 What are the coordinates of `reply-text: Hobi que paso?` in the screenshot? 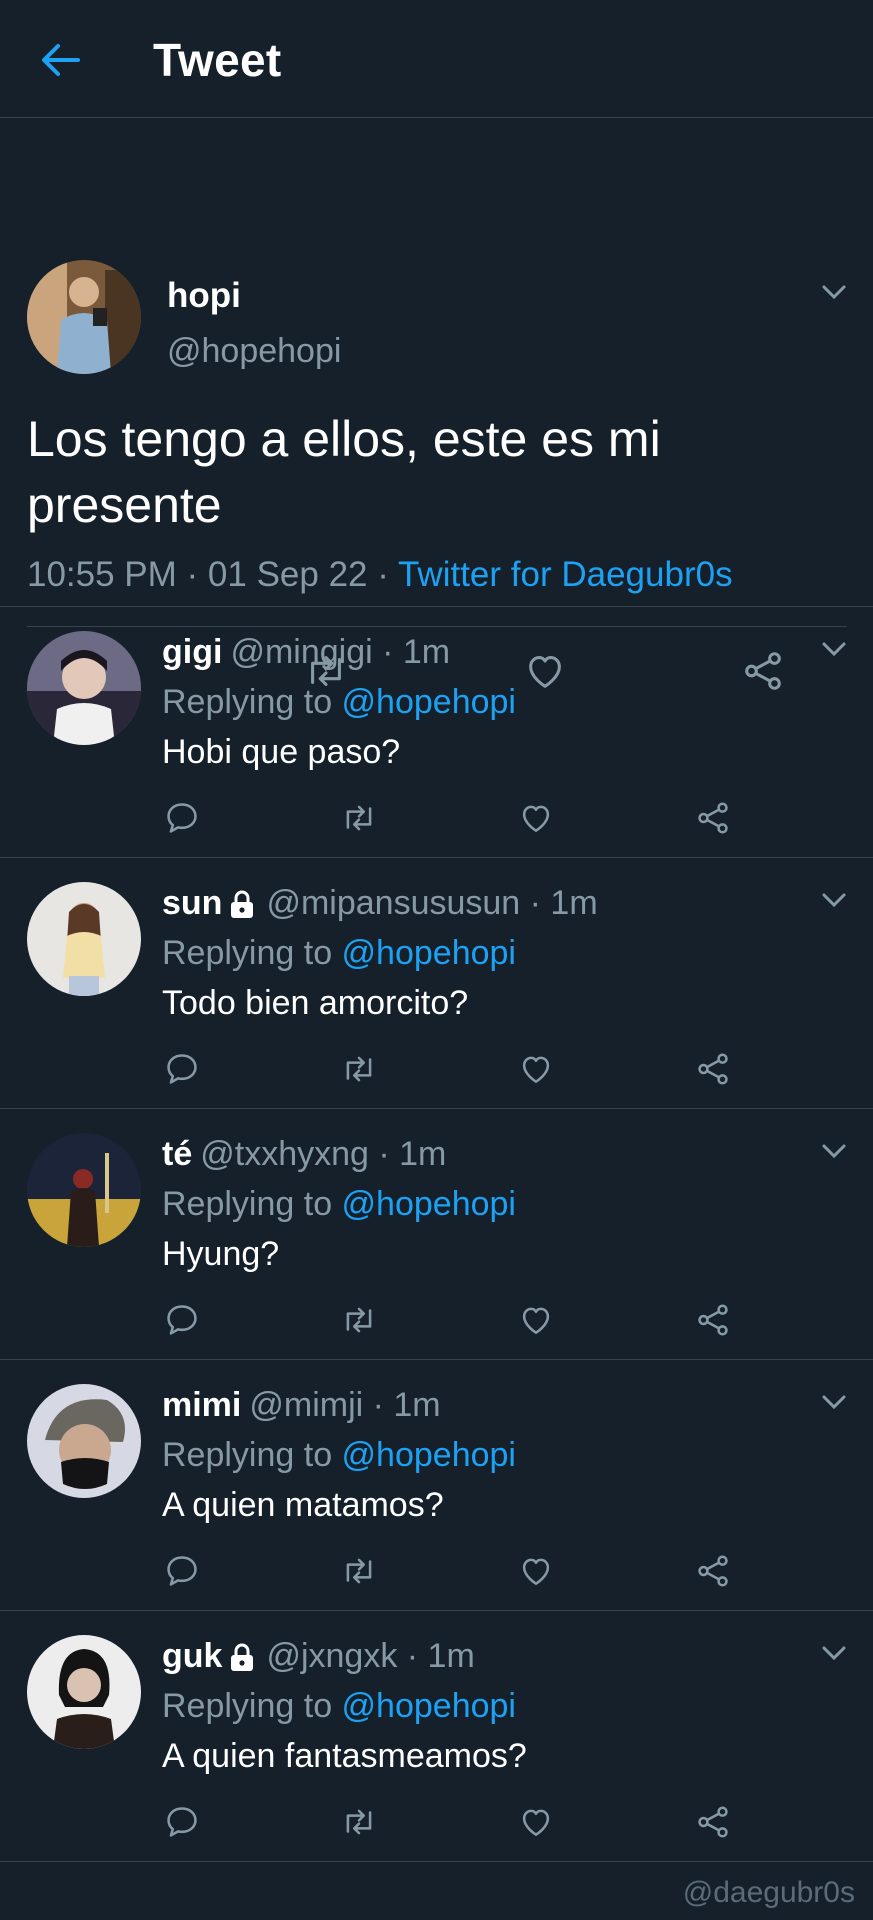 It's located at (281, 752).